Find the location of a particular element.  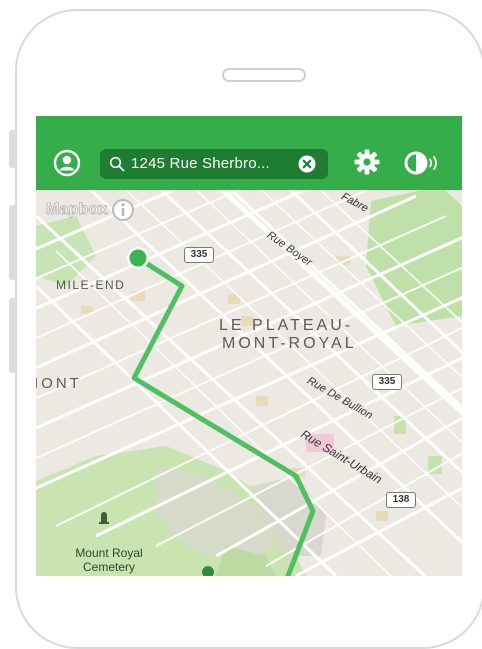

phone-volume-down is located at coordinates (12, 335).